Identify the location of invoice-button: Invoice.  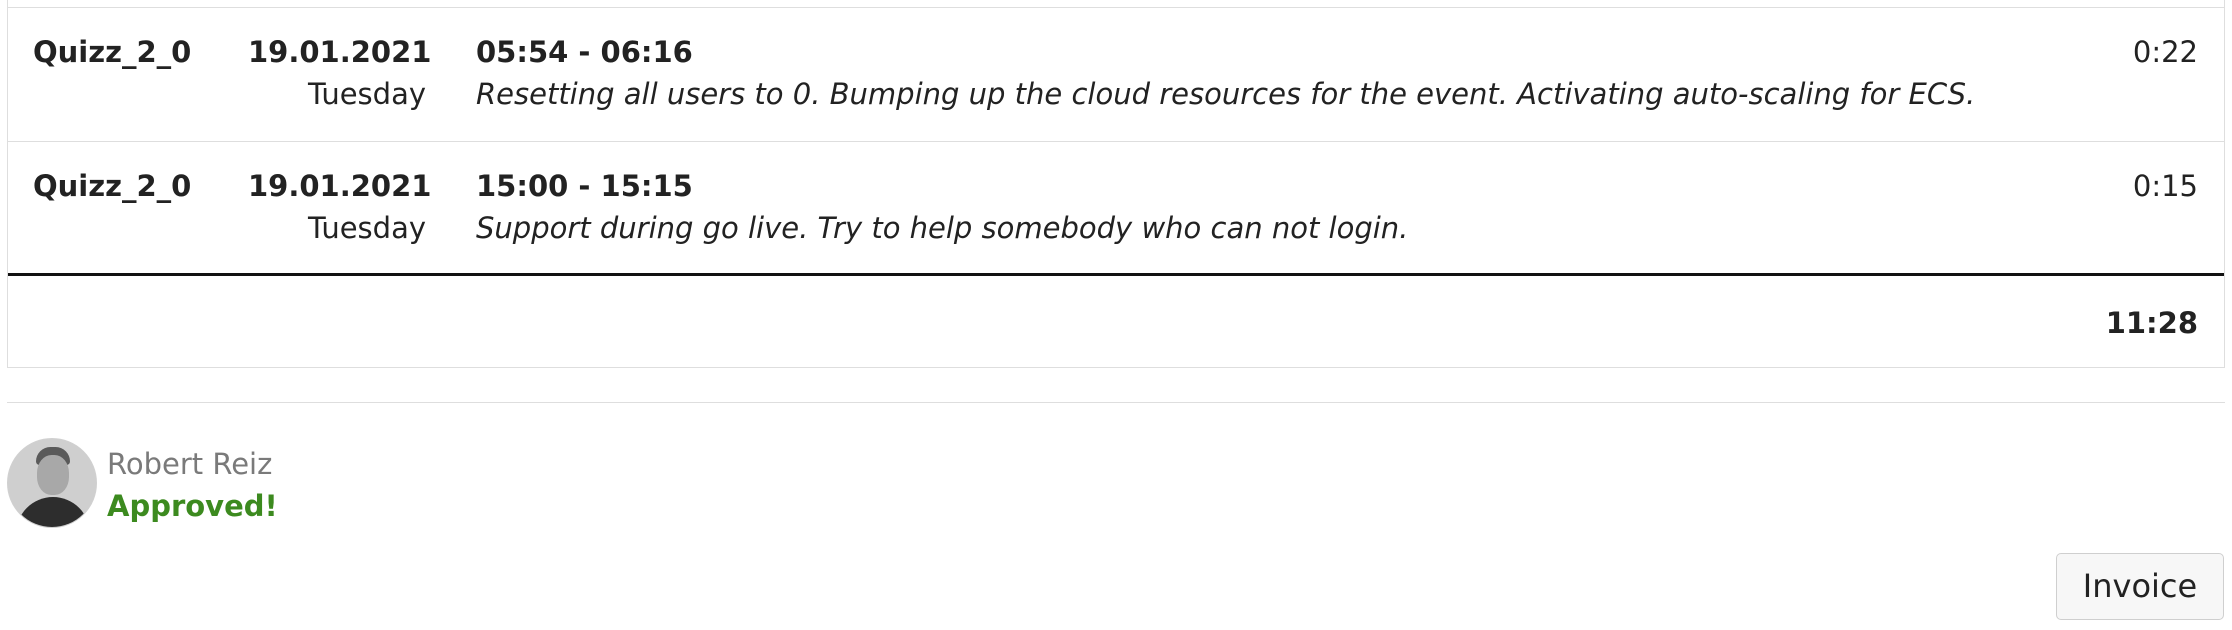
(2140, 586).